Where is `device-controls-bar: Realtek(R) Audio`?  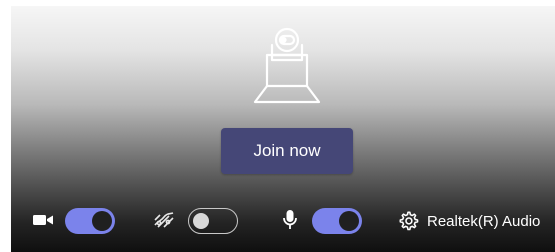 device-controls-bar: Realtek(R) Audio is located at coordinates (283, 220).